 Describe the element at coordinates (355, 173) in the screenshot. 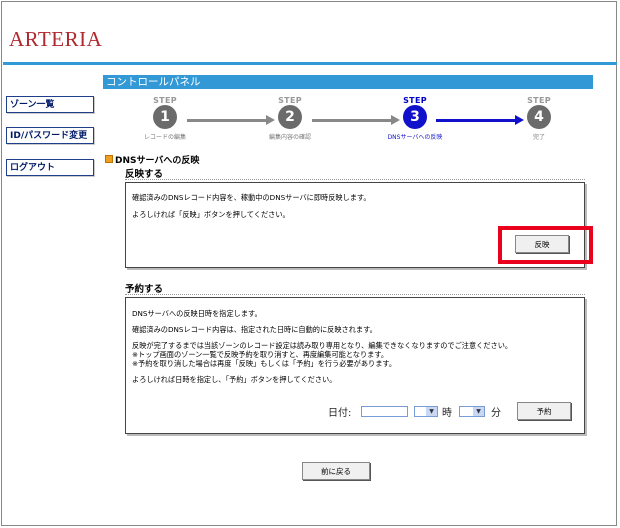

I see `reflect-heading: 反映する` at that location.